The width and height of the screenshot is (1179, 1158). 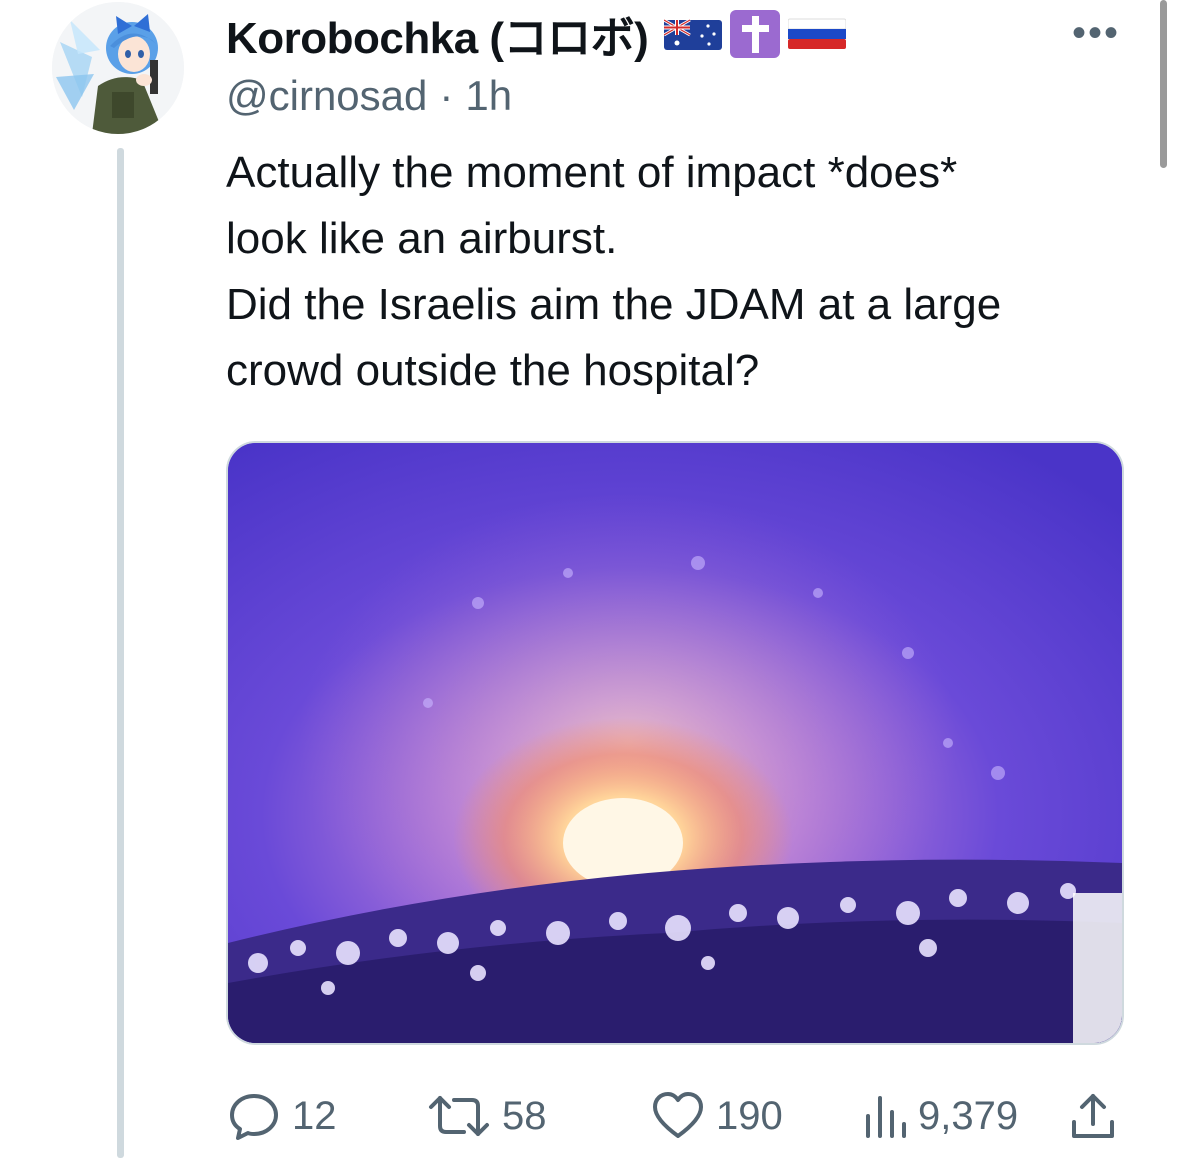 I want to click on tweet-text-line: Actually the moment of impact *does*, so click(x=592, y=172).